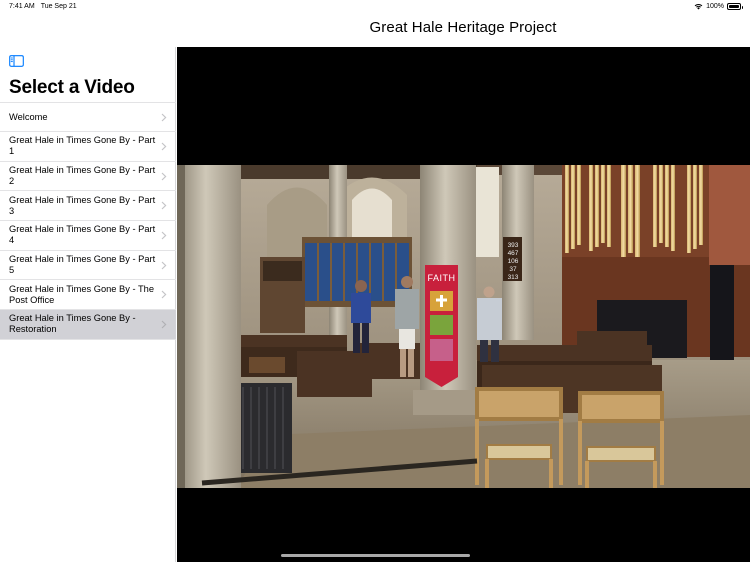 The width and height of the screenshot is (750, 562). Describe the element at coordinates (72, 87) in the screenshot. I see `sidebar-heading: Select a Video` at that location.